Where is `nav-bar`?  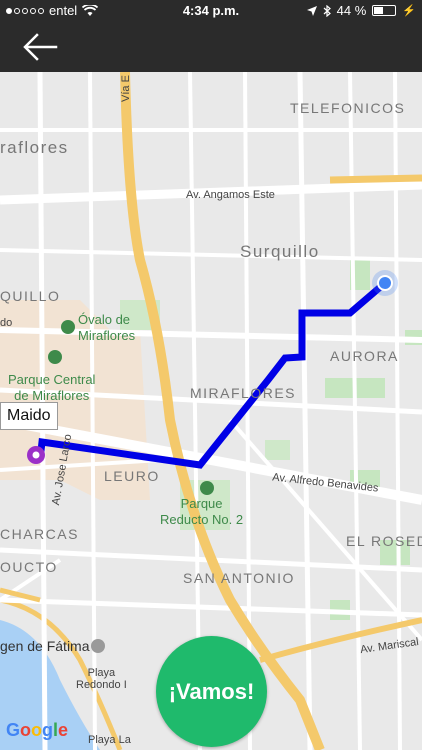 nav-bar is located at coordinates (211, 47).